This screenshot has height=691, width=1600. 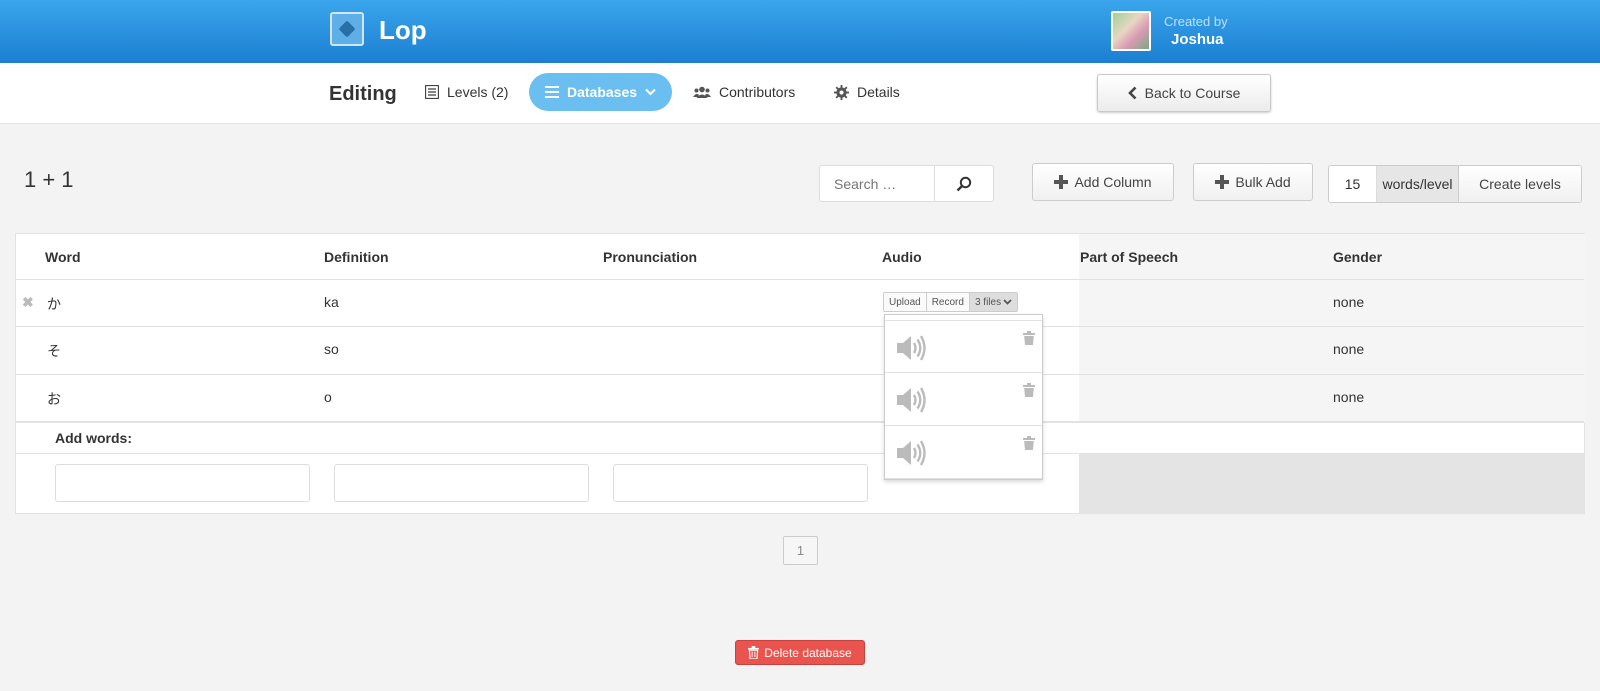 I want to click on tab-details-label: Details, so click(x=878, y=92).